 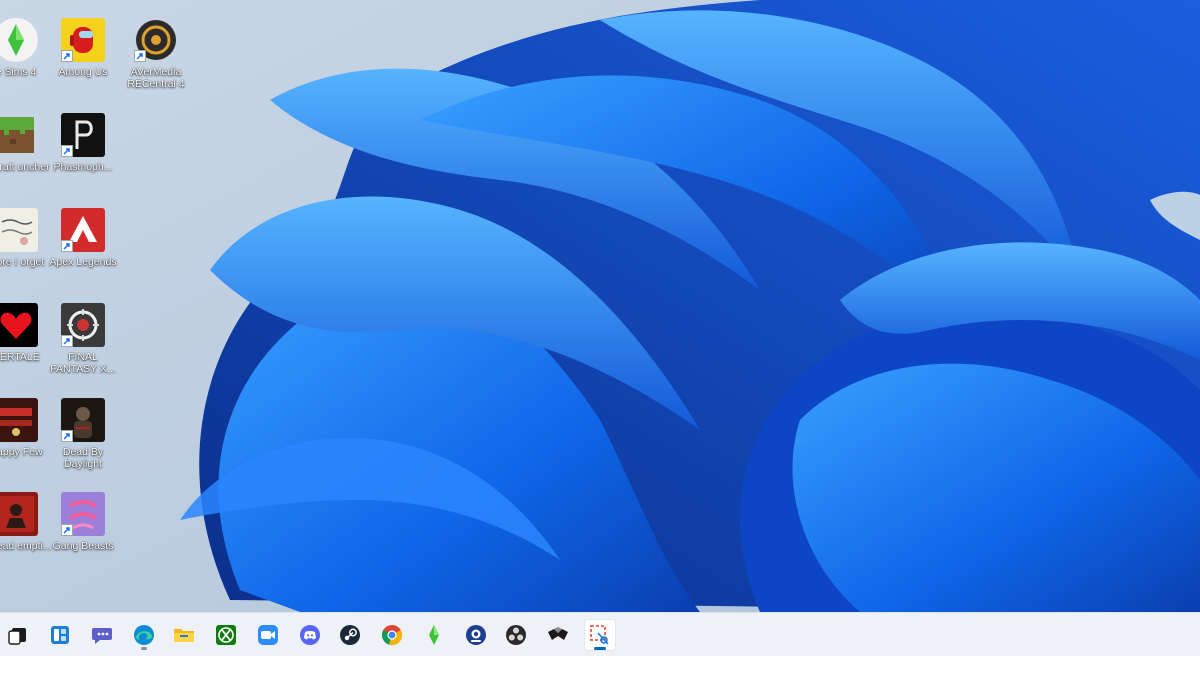 I want to click on undertale-heart-icon, so click(x=19, y=325).